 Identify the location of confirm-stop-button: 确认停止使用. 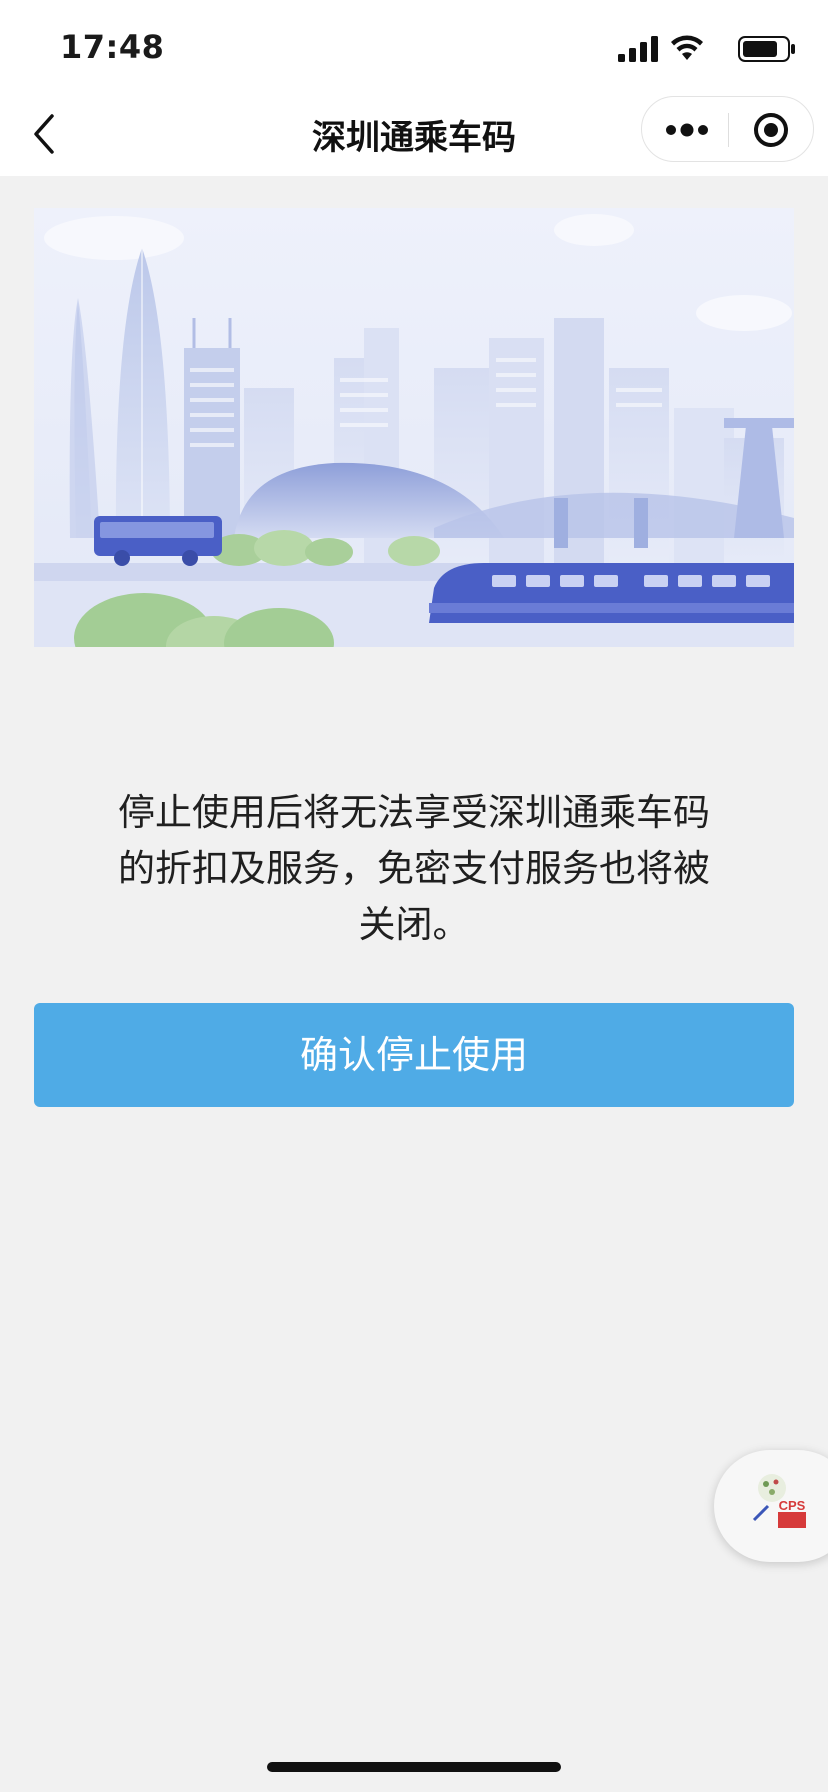
(414, 1055).